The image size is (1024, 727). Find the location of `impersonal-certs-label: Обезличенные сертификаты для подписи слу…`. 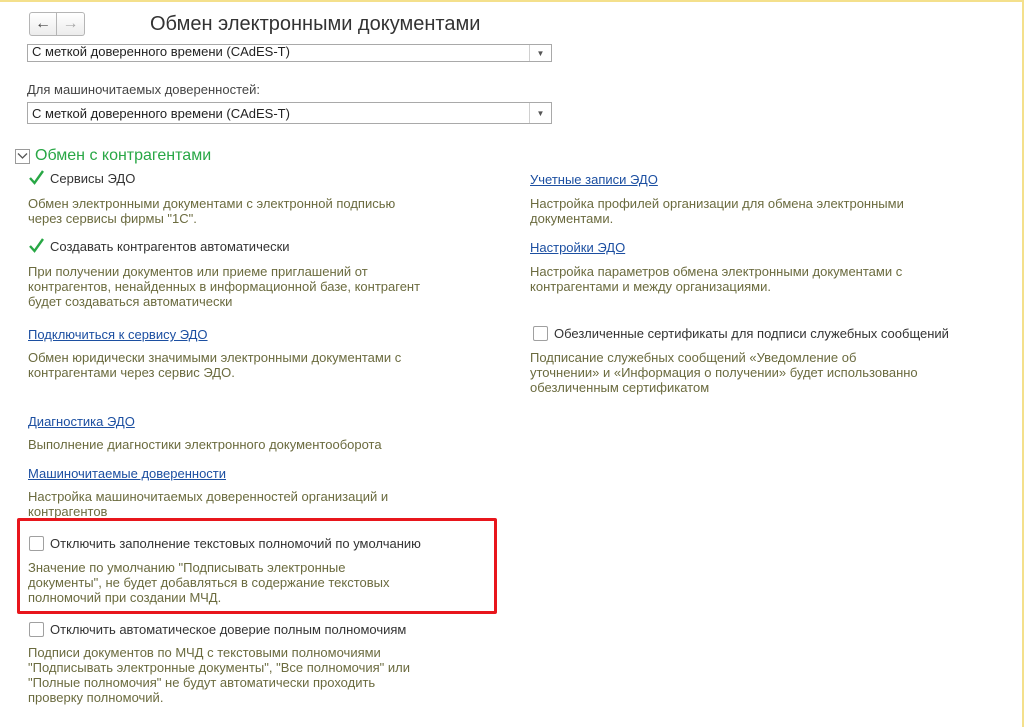

impersonal-certs-label: Обезличенные сертификаты для подписи слу… is located at coordinates (751, 333).